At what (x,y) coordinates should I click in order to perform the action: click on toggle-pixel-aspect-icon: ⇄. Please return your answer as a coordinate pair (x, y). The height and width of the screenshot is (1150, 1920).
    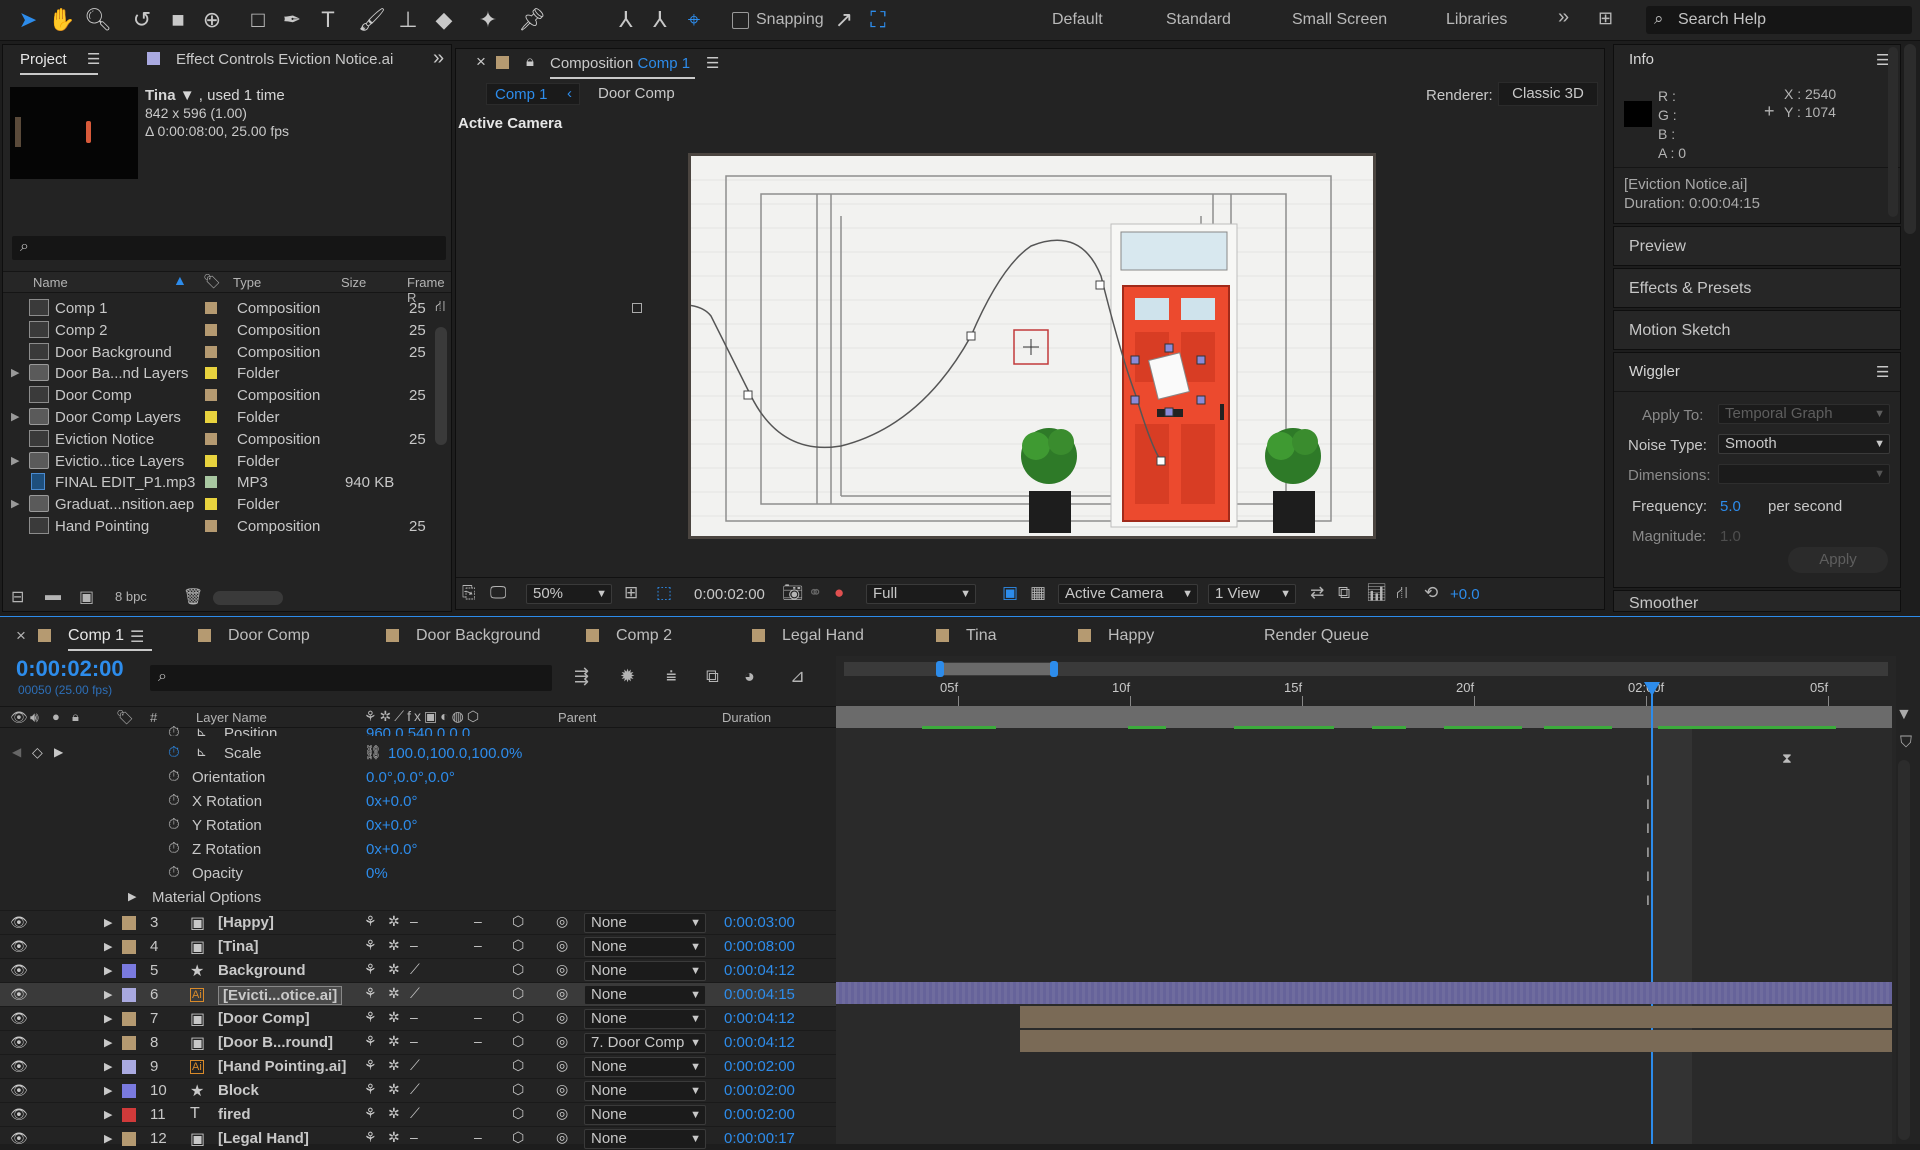
    Looking at the image, I should click on (1317, 593).